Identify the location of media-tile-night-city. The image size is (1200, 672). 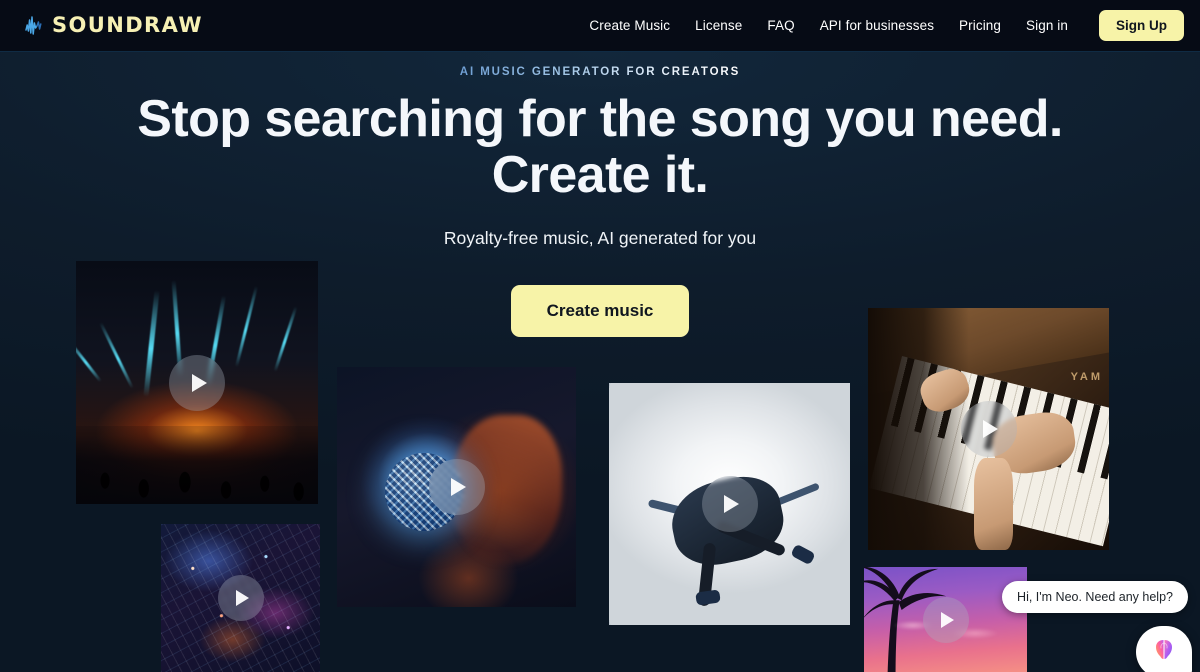
(240, 598).